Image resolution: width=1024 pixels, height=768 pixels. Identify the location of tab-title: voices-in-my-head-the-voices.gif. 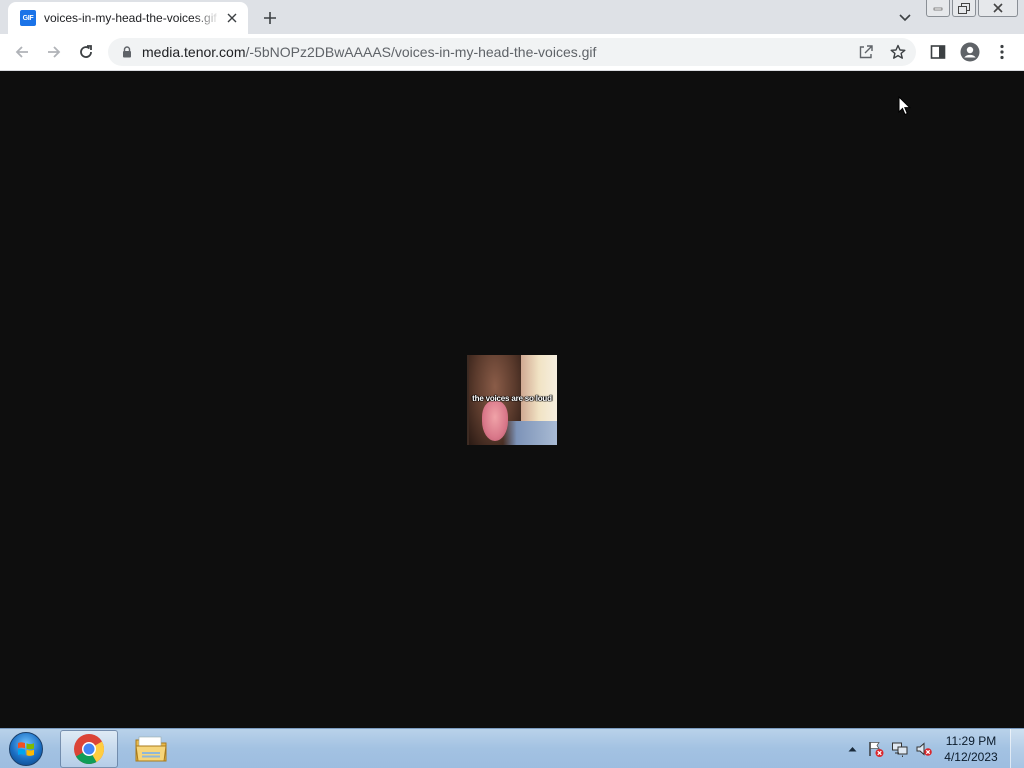
(130, 18).